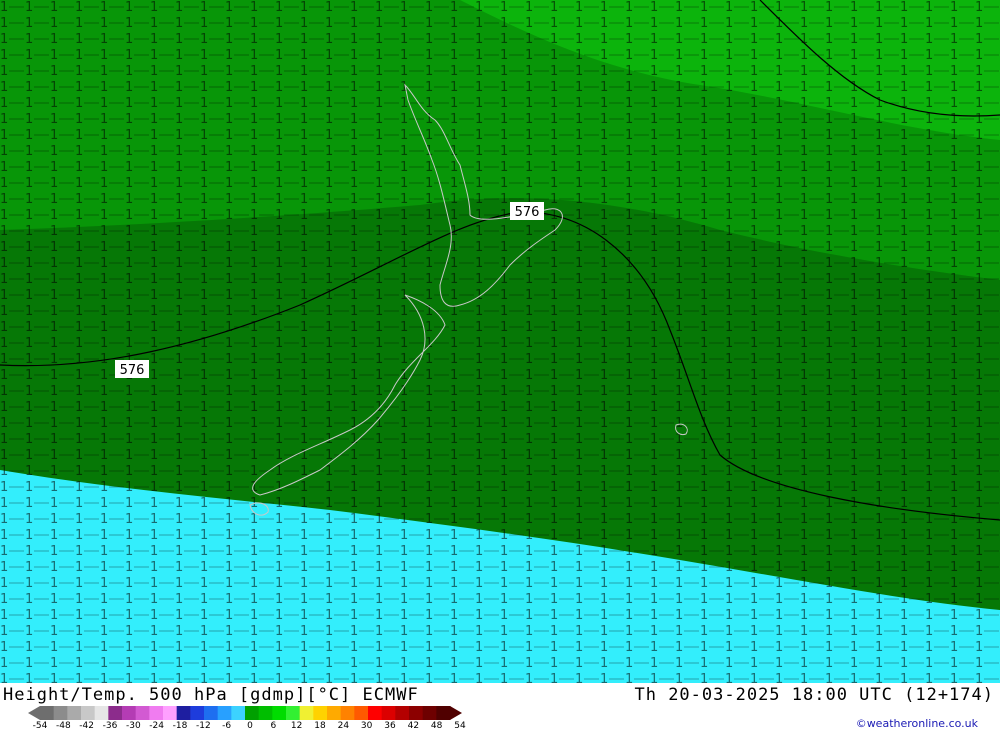 This screenshot has width=1000, height=733. What do you see at coordinates (413, 726) in the screenshot?
I see `legend-tick-label: 42` at bounding box center [413, 726].